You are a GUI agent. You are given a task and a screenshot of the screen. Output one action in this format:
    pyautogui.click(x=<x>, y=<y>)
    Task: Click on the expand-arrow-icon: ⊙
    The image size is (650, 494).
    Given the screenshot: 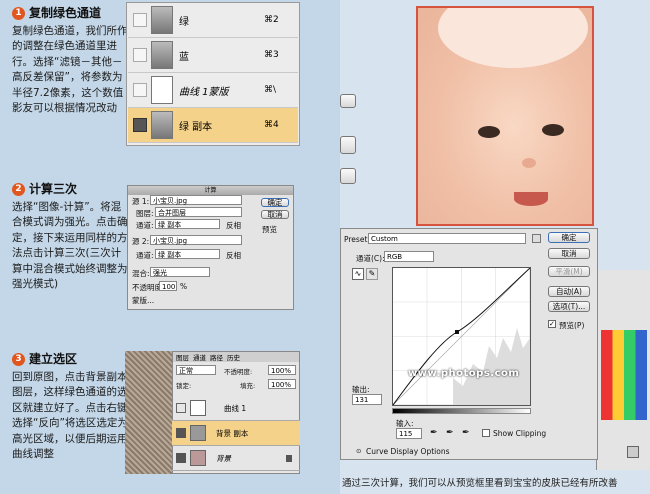 What is the action you would take?
    pyautogui.click(x=358, y=451)
    